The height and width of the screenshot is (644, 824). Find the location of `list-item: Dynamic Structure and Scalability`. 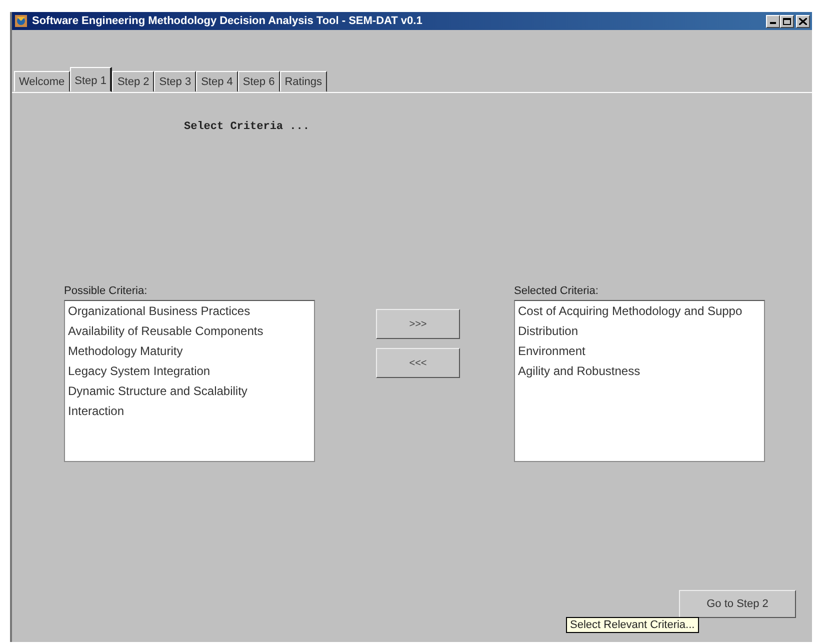

list-item: Dynamic Structure and Scalability is located at coordinates (189, 391).